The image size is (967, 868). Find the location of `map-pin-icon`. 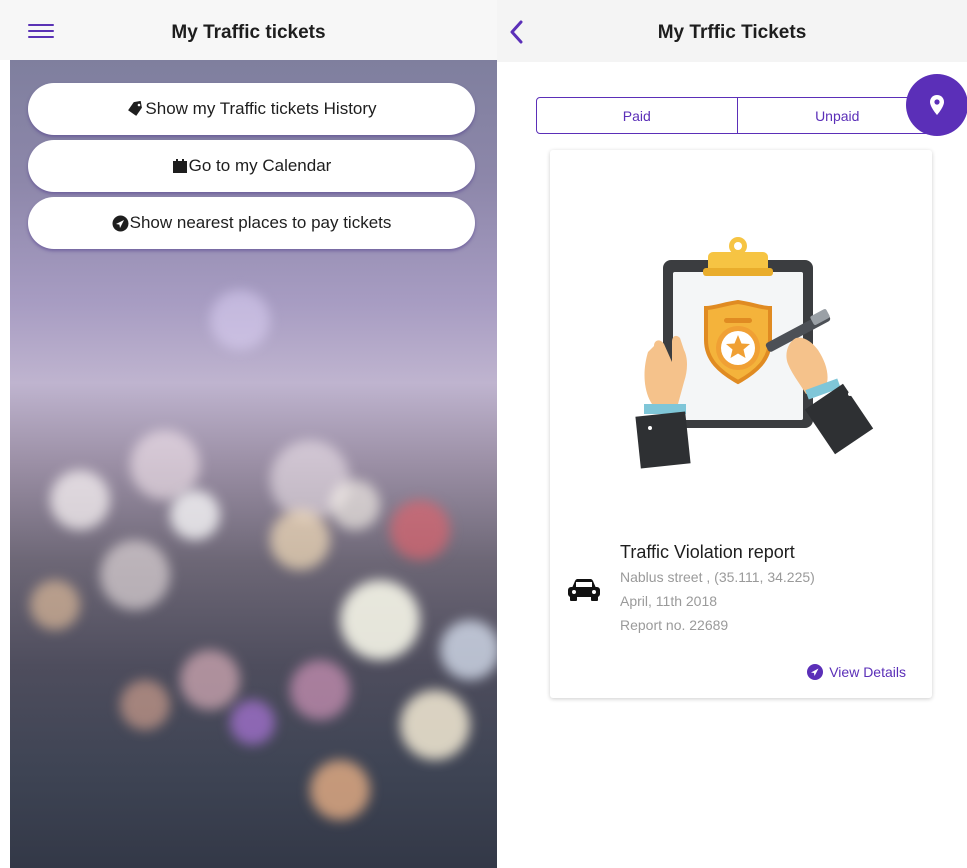

map-pin-icon is located at coordinates (937, 105).